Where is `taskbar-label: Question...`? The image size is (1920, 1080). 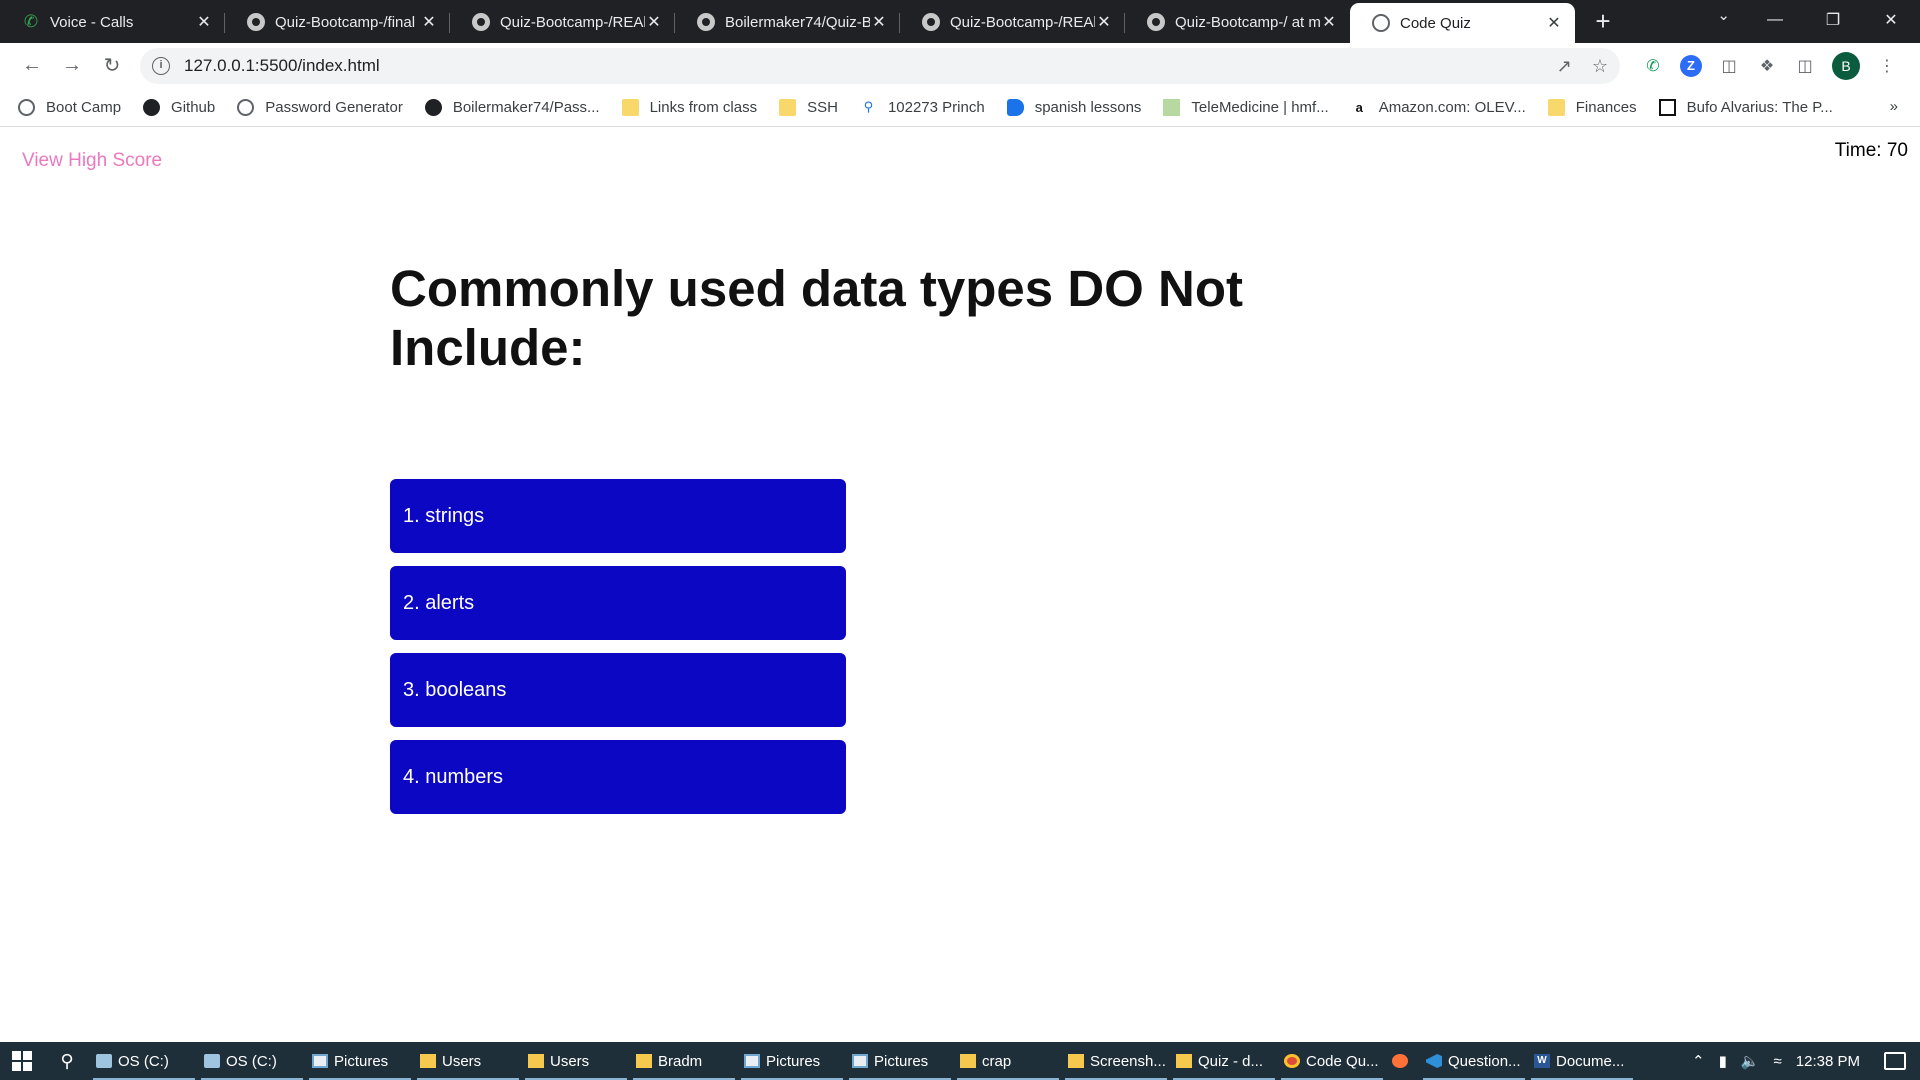 taskbar-label: Question... is located at coordinates (1484, 1061).